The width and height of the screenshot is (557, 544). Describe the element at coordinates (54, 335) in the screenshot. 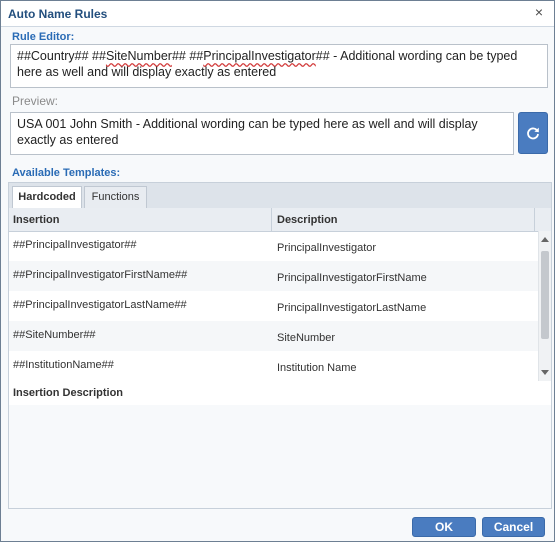

I see `insertion-cell: ##SiteNumber##` at that location.